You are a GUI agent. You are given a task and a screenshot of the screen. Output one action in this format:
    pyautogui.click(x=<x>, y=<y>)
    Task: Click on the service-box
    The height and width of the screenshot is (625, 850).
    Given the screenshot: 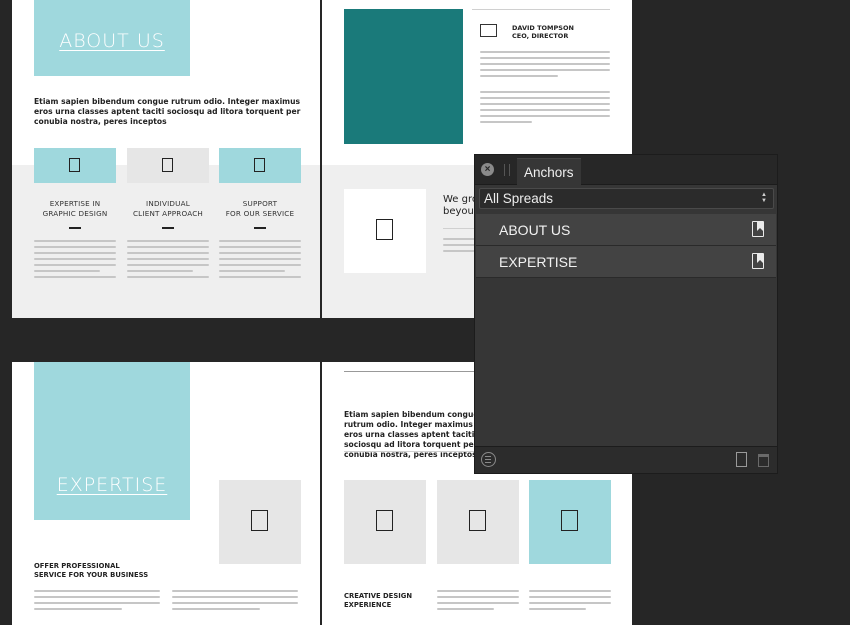 What is the action you would take?
    pyautogui.click(x=385, y=231)
    